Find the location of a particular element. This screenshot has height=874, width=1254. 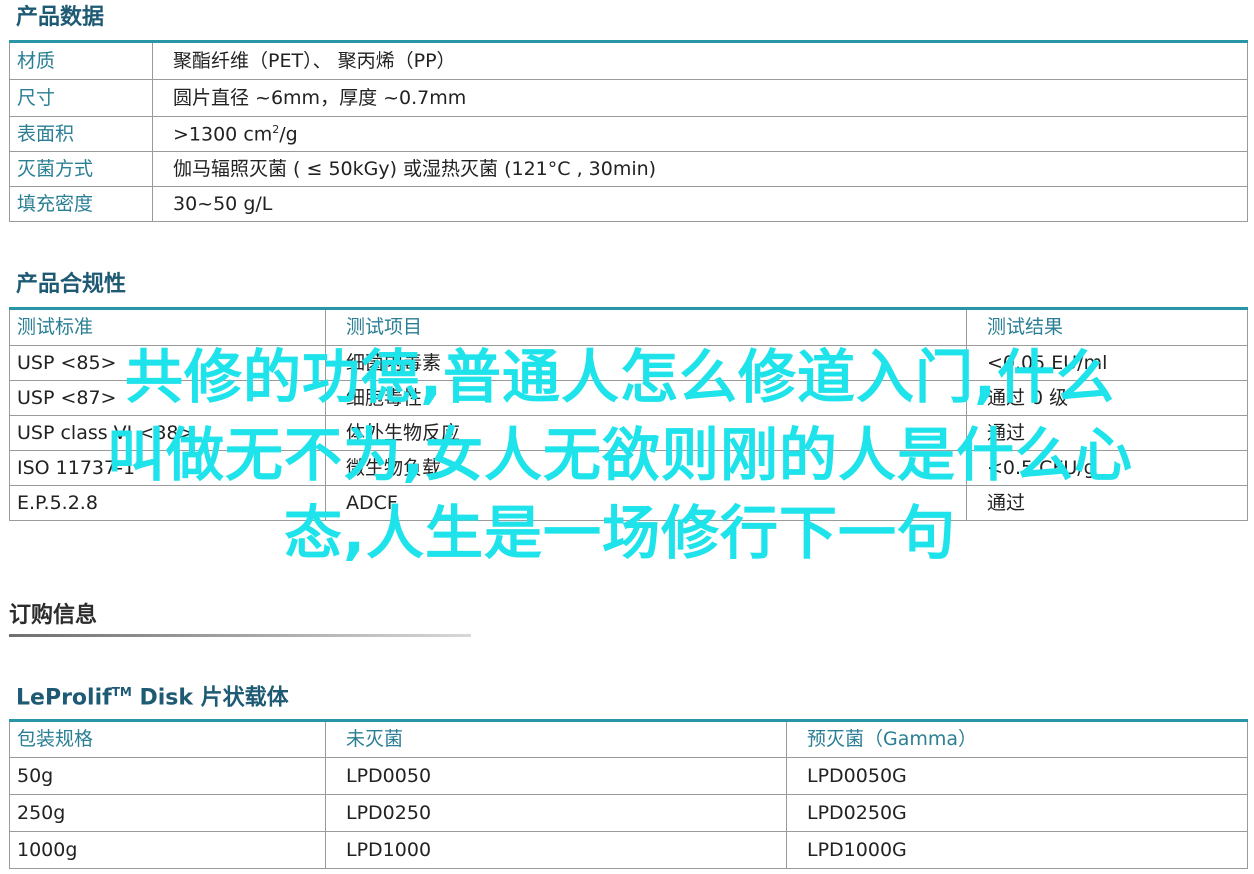

table-cell: E.P.5.2.8 is located at coordinates (167, 503).